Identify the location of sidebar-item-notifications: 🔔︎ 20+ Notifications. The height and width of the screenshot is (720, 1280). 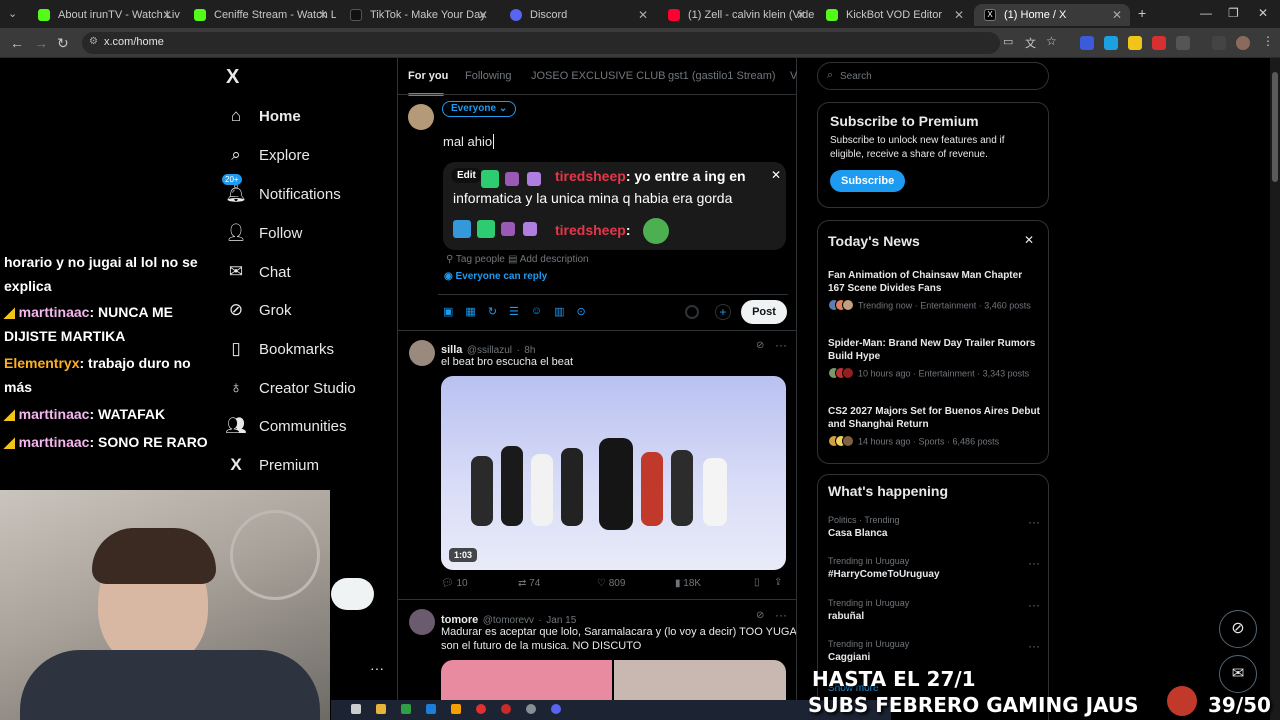
(281, 191).